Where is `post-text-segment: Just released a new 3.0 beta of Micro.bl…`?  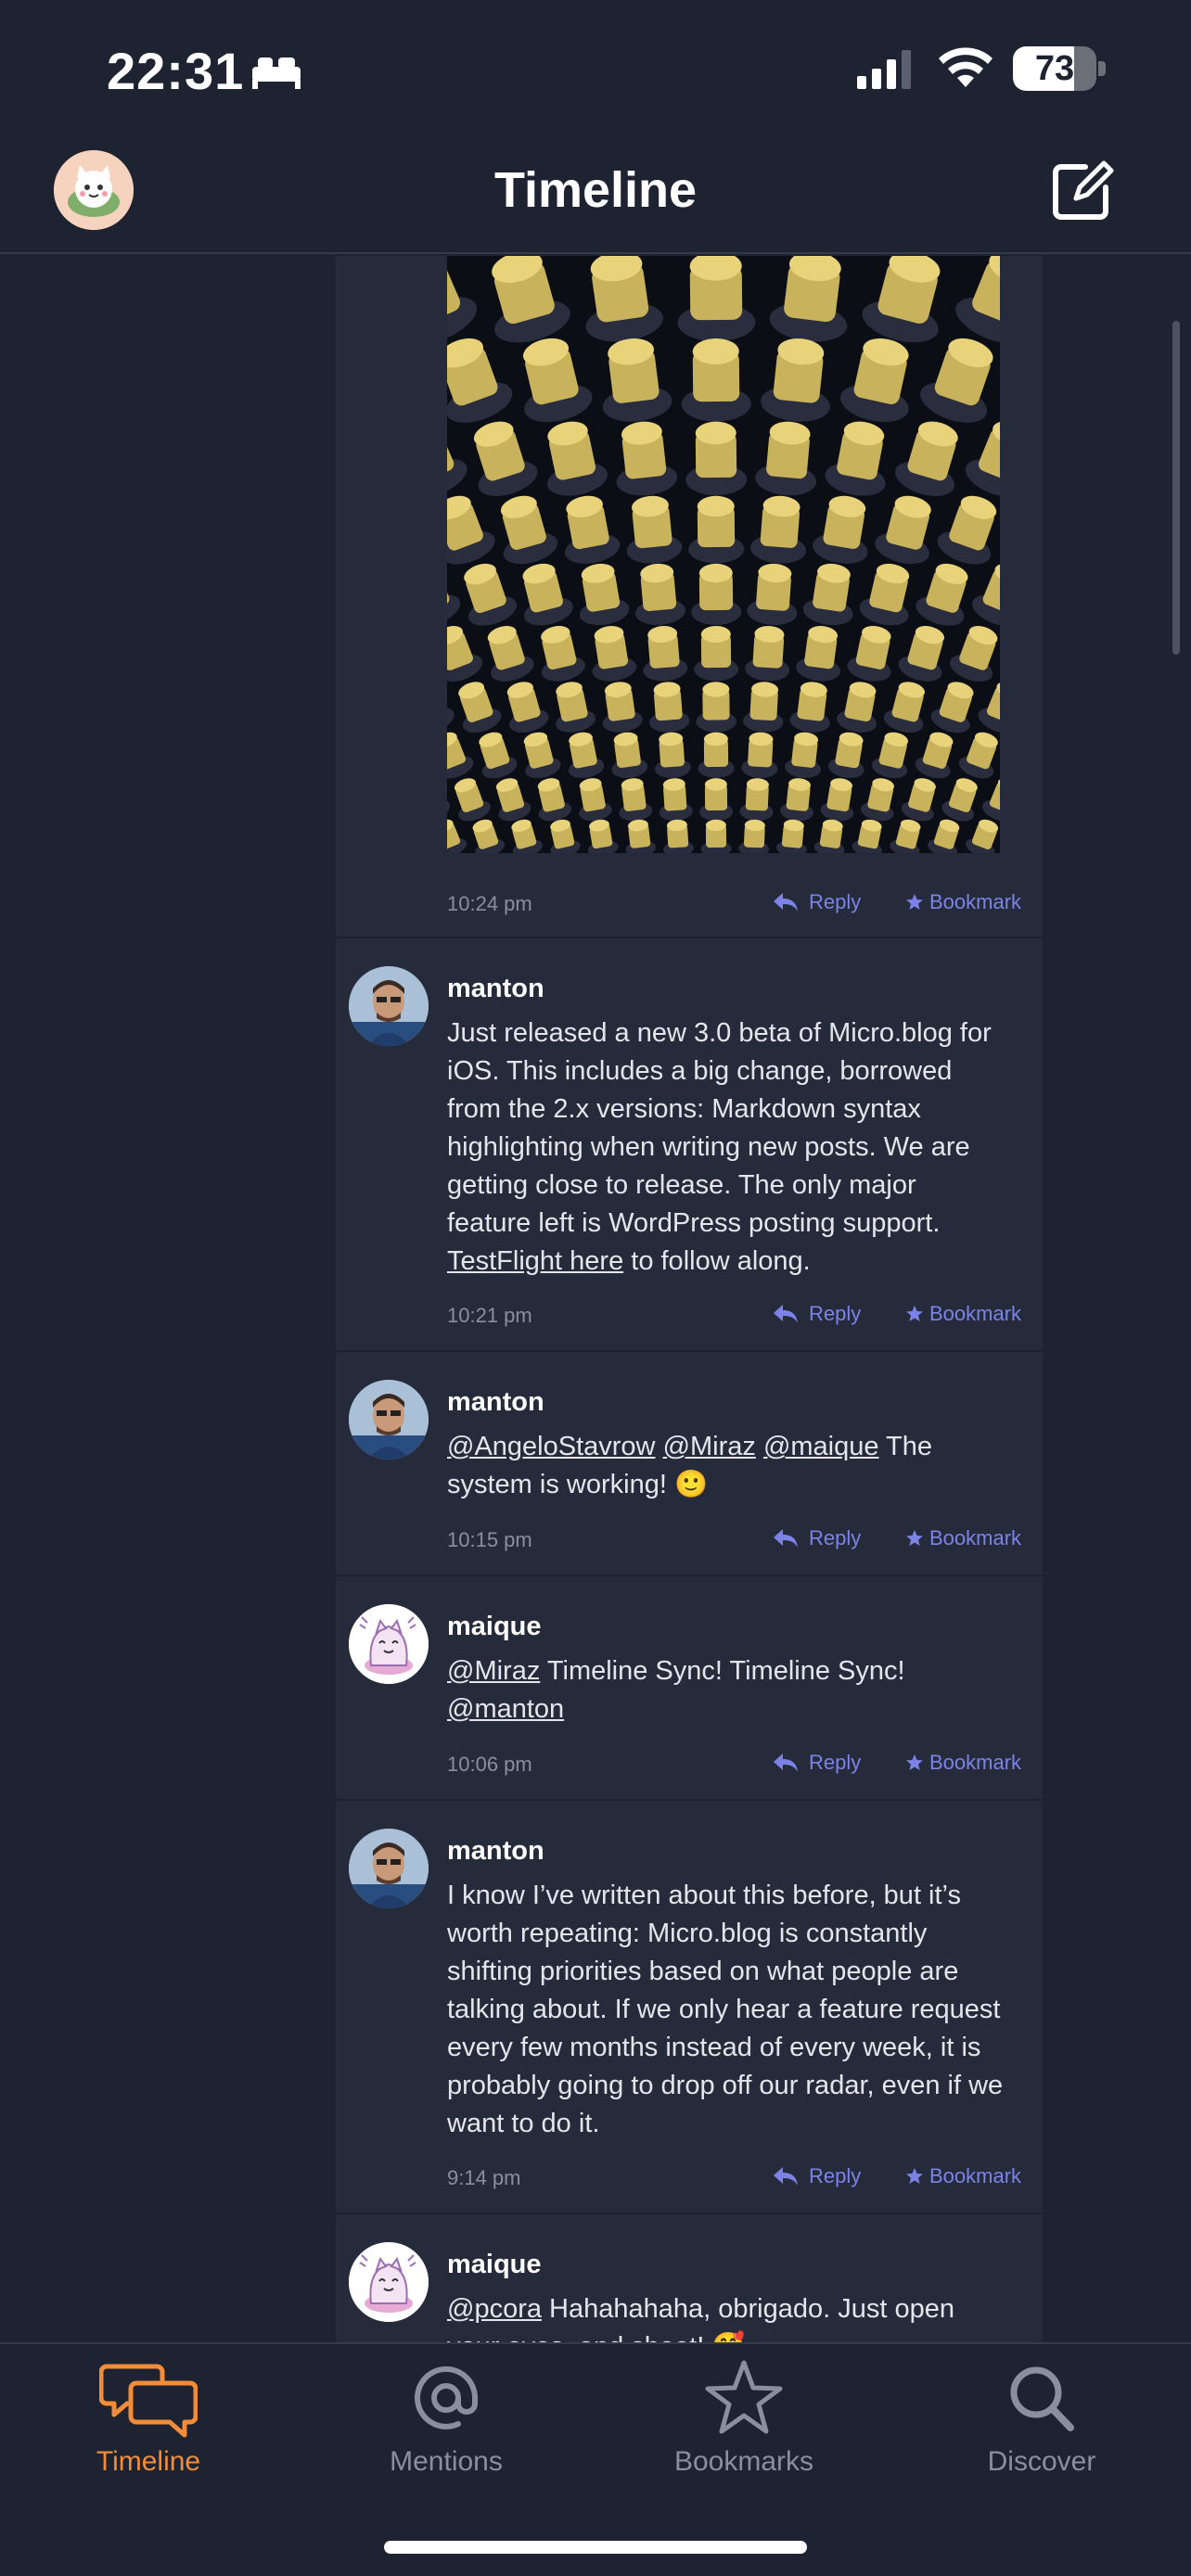 post-text-segment: Just released a new 3.0 beta of Micro.bl… is located at coordinates (719, 1128).